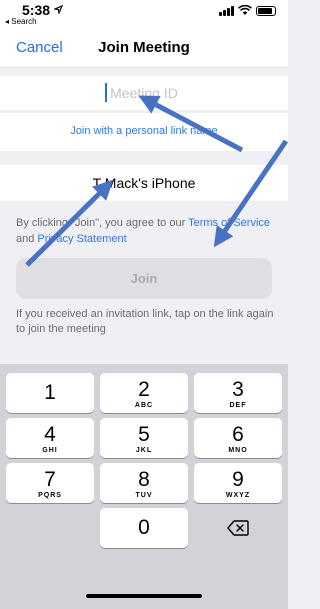 Image resolution: width=320 pixels, height=609 pixels. Describe the element at coordinates (144, 49) in the screenshot. I see `nav-bar: Join Meeting Cancel` at that location.